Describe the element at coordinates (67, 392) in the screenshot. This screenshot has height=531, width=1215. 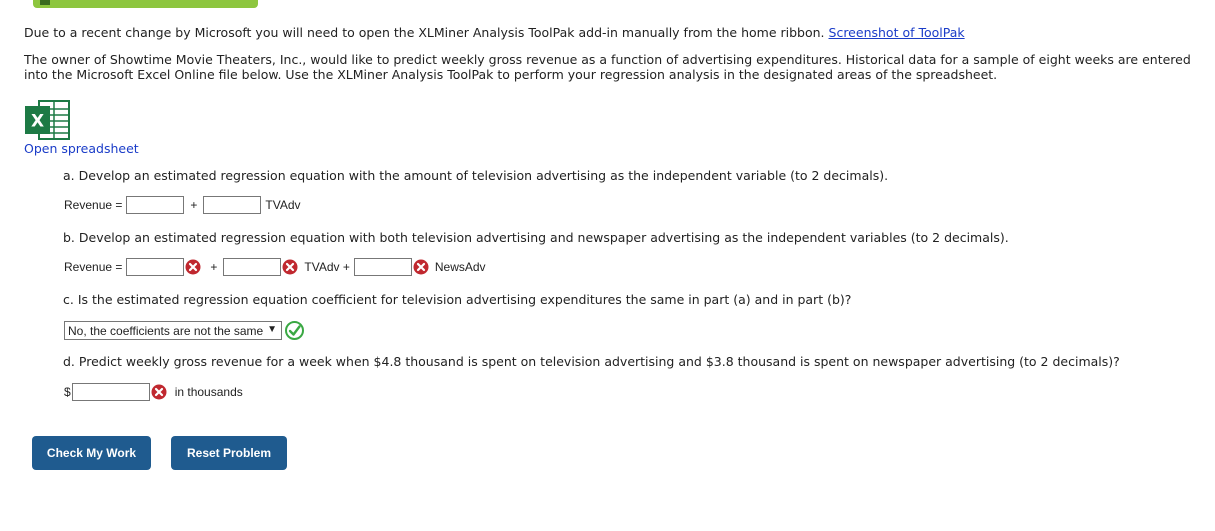
I see `dollar-sign: $` at that location.